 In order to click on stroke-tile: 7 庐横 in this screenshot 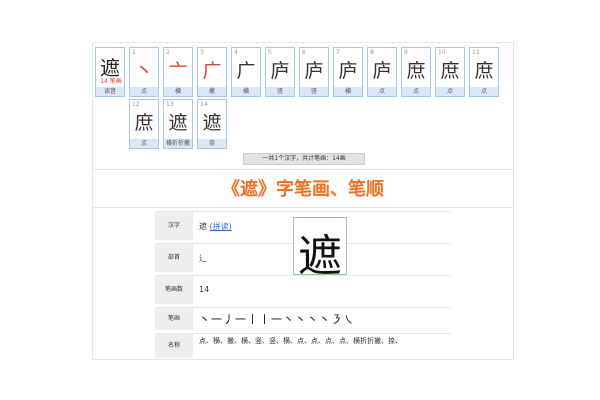, I will do `click(348, 72)`.